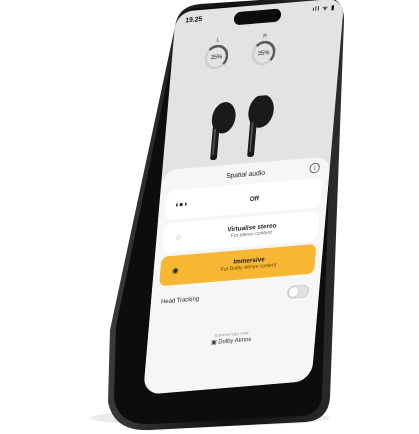 The height and width of the screenshot is (434, 419). I want to click on dolby-atmos-badge: SUPPORTED FOR ▣ Dolby Atmos, so click(231, 338).